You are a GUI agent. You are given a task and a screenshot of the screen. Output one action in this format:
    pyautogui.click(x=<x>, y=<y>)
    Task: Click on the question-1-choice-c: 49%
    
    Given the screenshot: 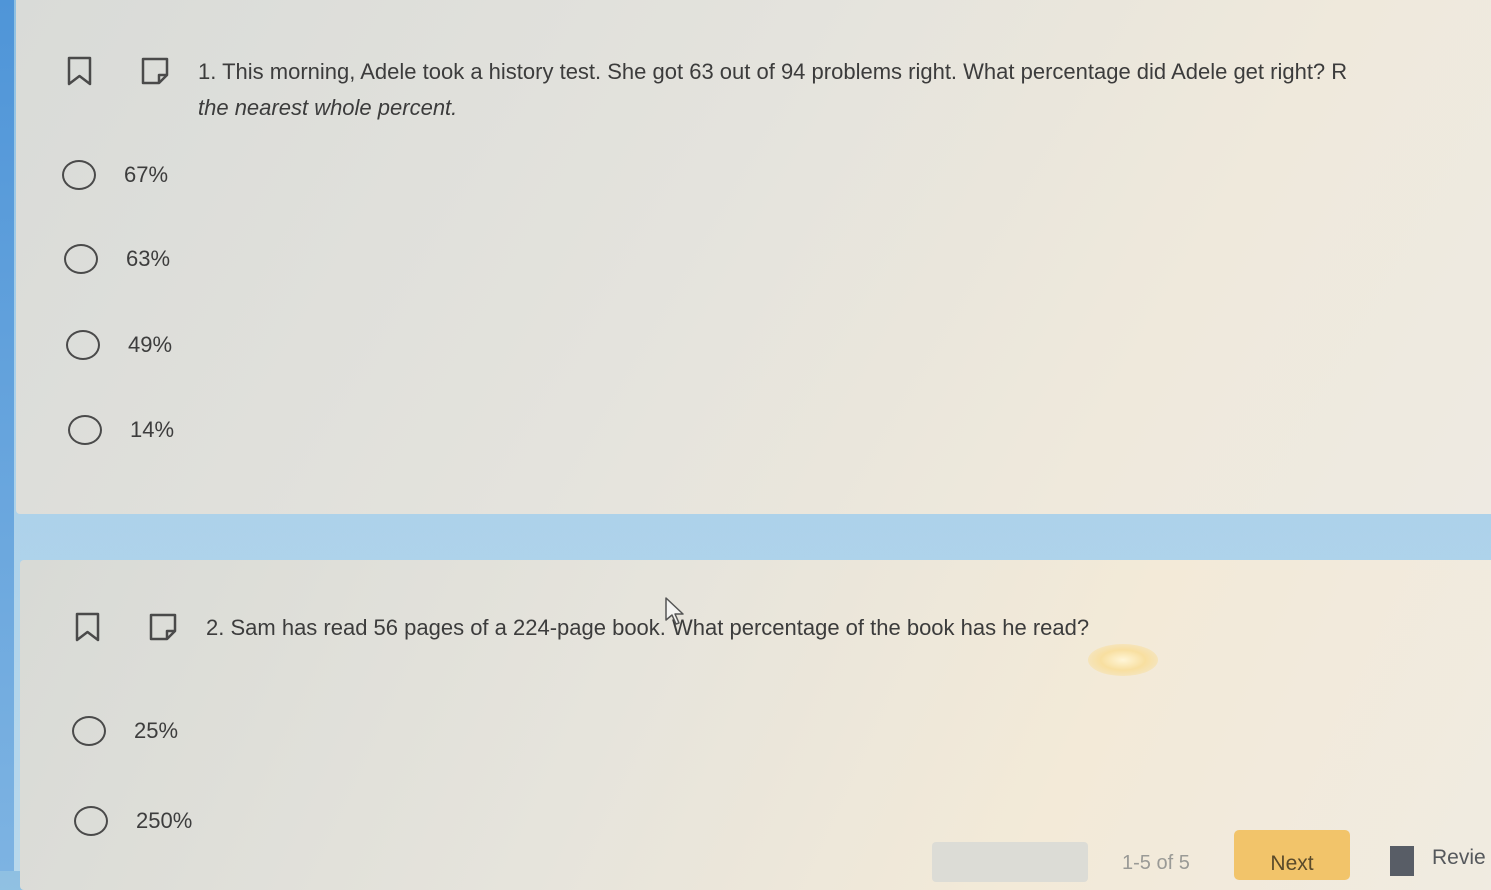 What is the action you would take?
    pyautogui.click(x=119, y=345)
    